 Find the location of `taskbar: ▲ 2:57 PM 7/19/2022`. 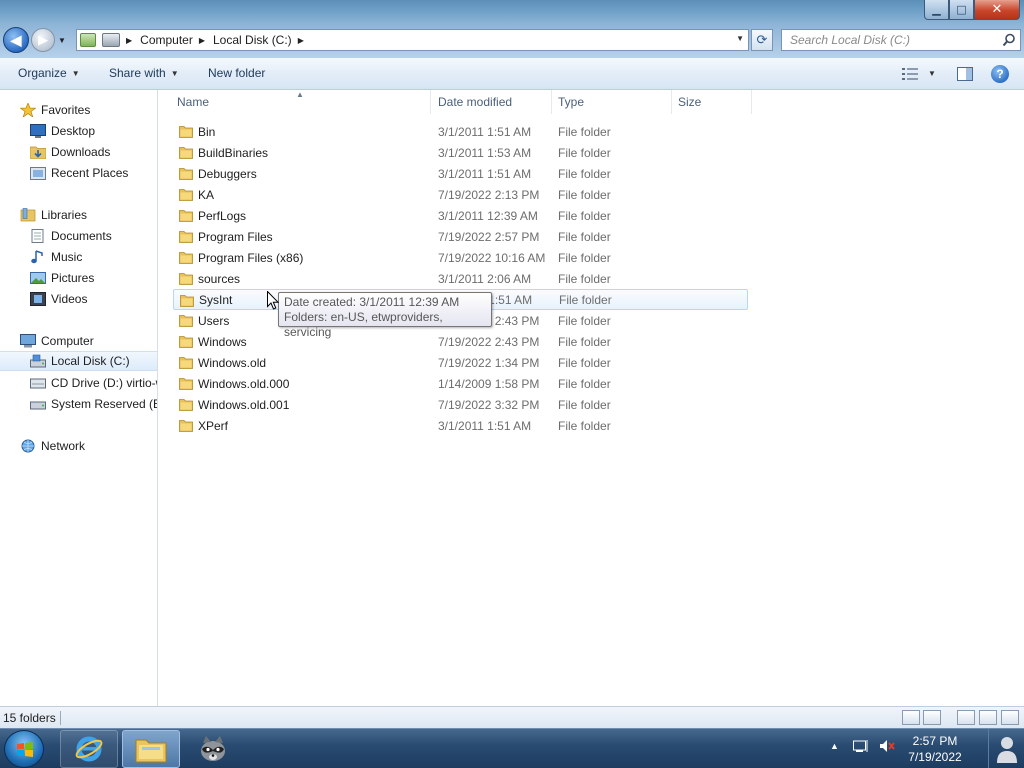

taskbar: ▲ 2:57 PM 7/19/2022 is located at coordinates (512, 748).